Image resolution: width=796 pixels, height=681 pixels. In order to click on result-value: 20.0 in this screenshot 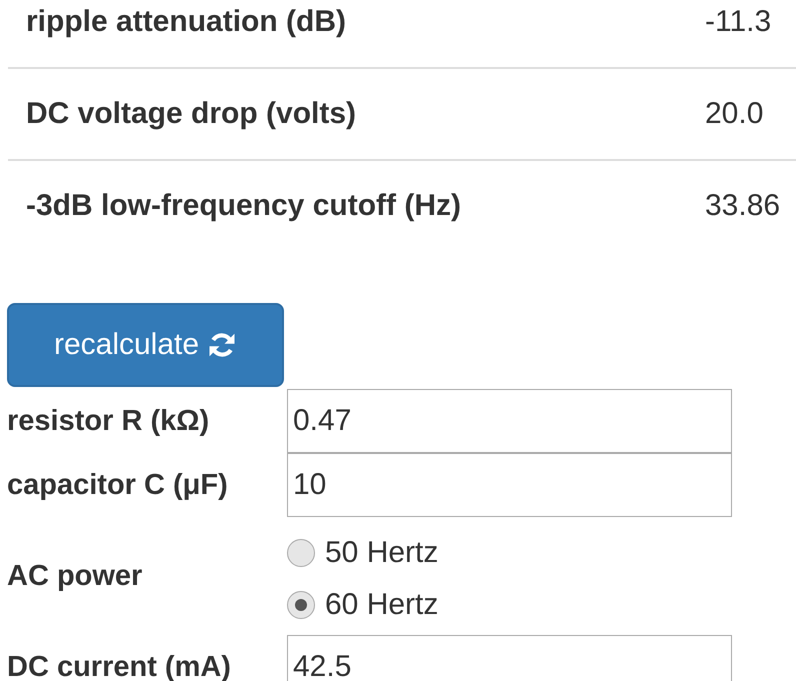, I will do `click(734, 114)`.